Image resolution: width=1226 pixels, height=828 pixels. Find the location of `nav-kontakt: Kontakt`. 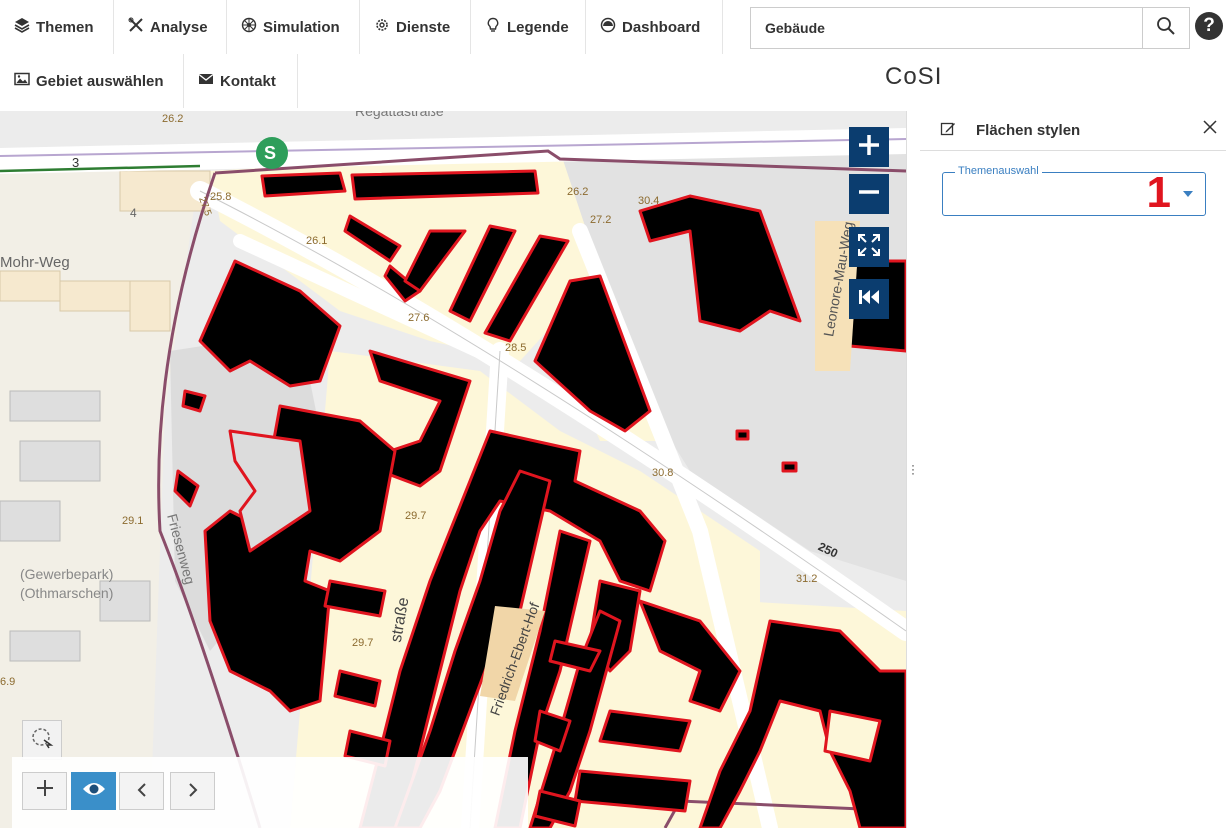

nav-kontakt: Kontakt is located at coordinates (241, 81).